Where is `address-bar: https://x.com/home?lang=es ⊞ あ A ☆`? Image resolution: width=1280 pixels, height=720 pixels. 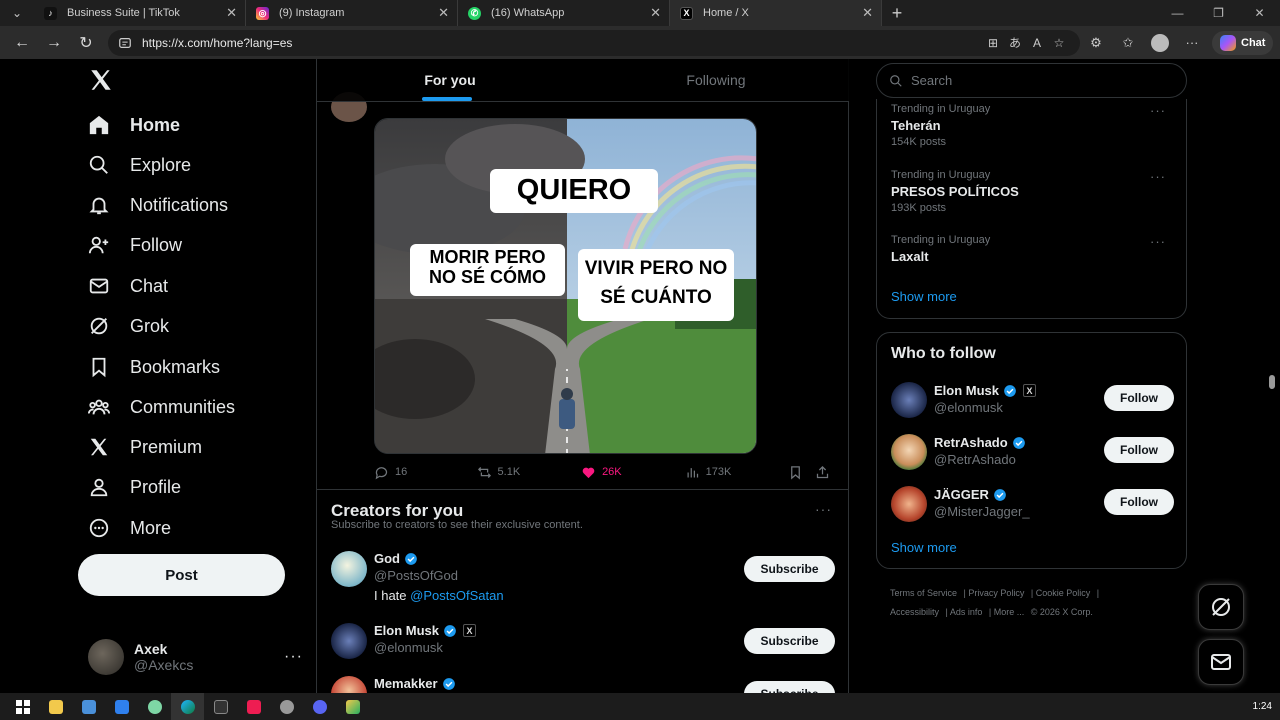 address-bar: https://x.com/home?lang=es ⊞ あ A ☆ is located at coordinates (594, 42).